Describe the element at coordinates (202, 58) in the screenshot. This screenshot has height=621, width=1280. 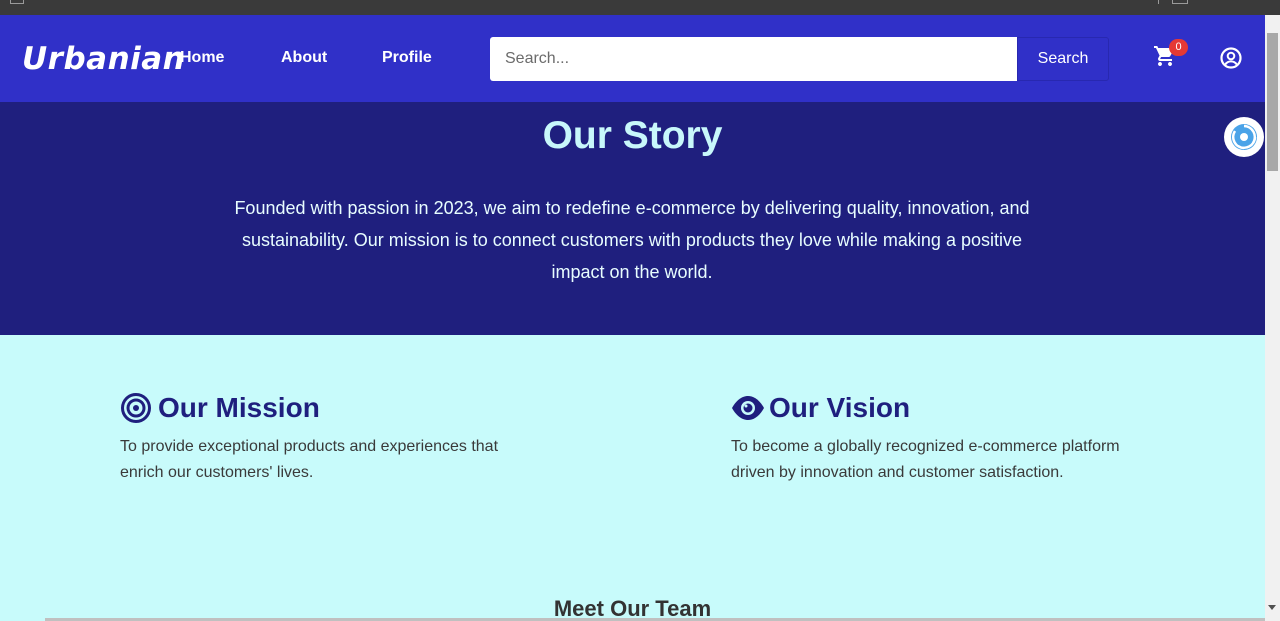
I see `nav-link-home: Home` at that location.